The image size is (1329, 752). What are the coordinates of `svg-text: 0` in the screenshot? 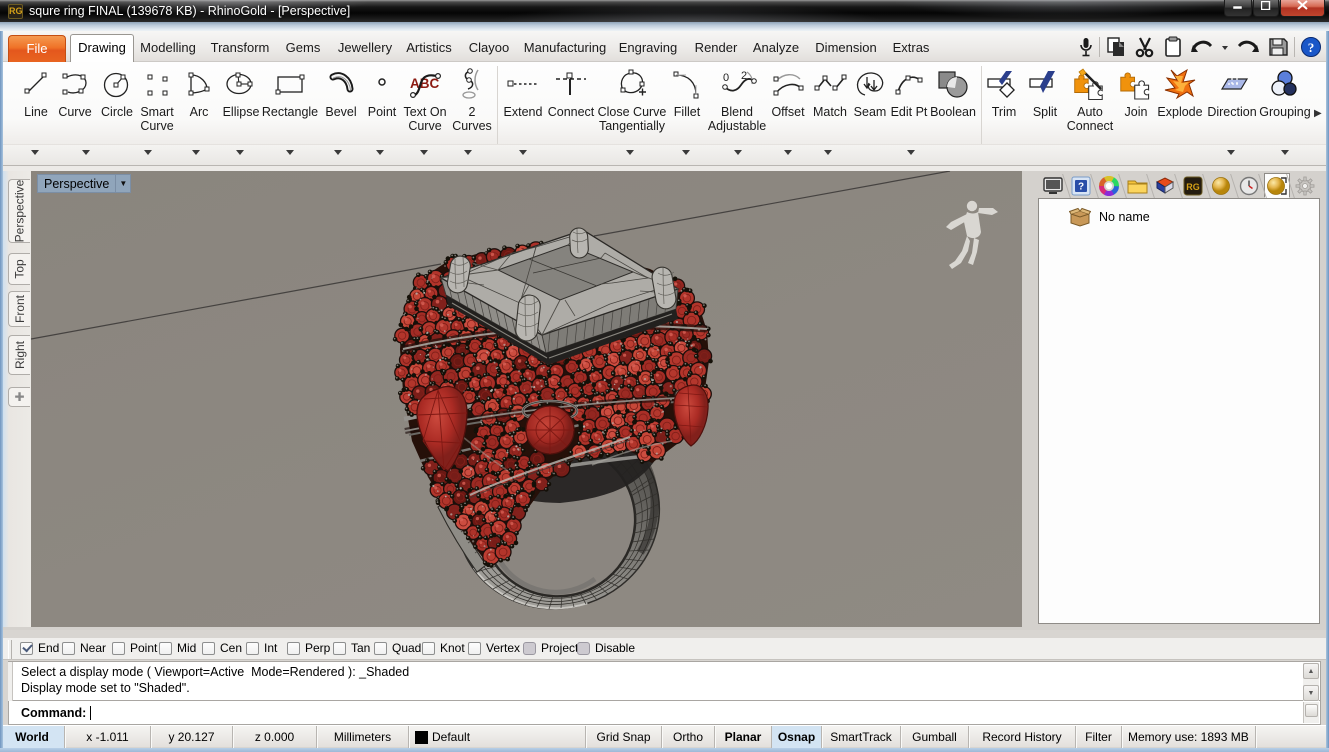 It's located at (726, 78).